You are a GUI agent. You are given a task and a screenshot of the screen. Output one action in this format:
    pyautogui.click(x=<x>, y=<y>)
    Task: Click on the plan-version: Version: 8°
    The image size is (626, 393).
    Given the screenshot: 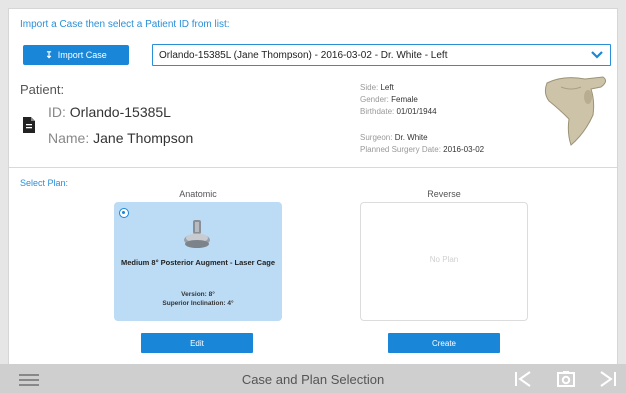 What is the action you would take?
    pyautogui.click(x=198, y=294)
    